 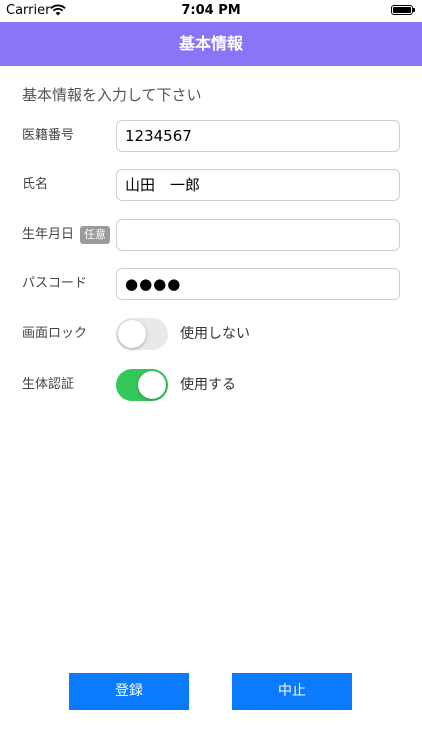 I want to click on biometric-toggle, so click(x=142, y=385).